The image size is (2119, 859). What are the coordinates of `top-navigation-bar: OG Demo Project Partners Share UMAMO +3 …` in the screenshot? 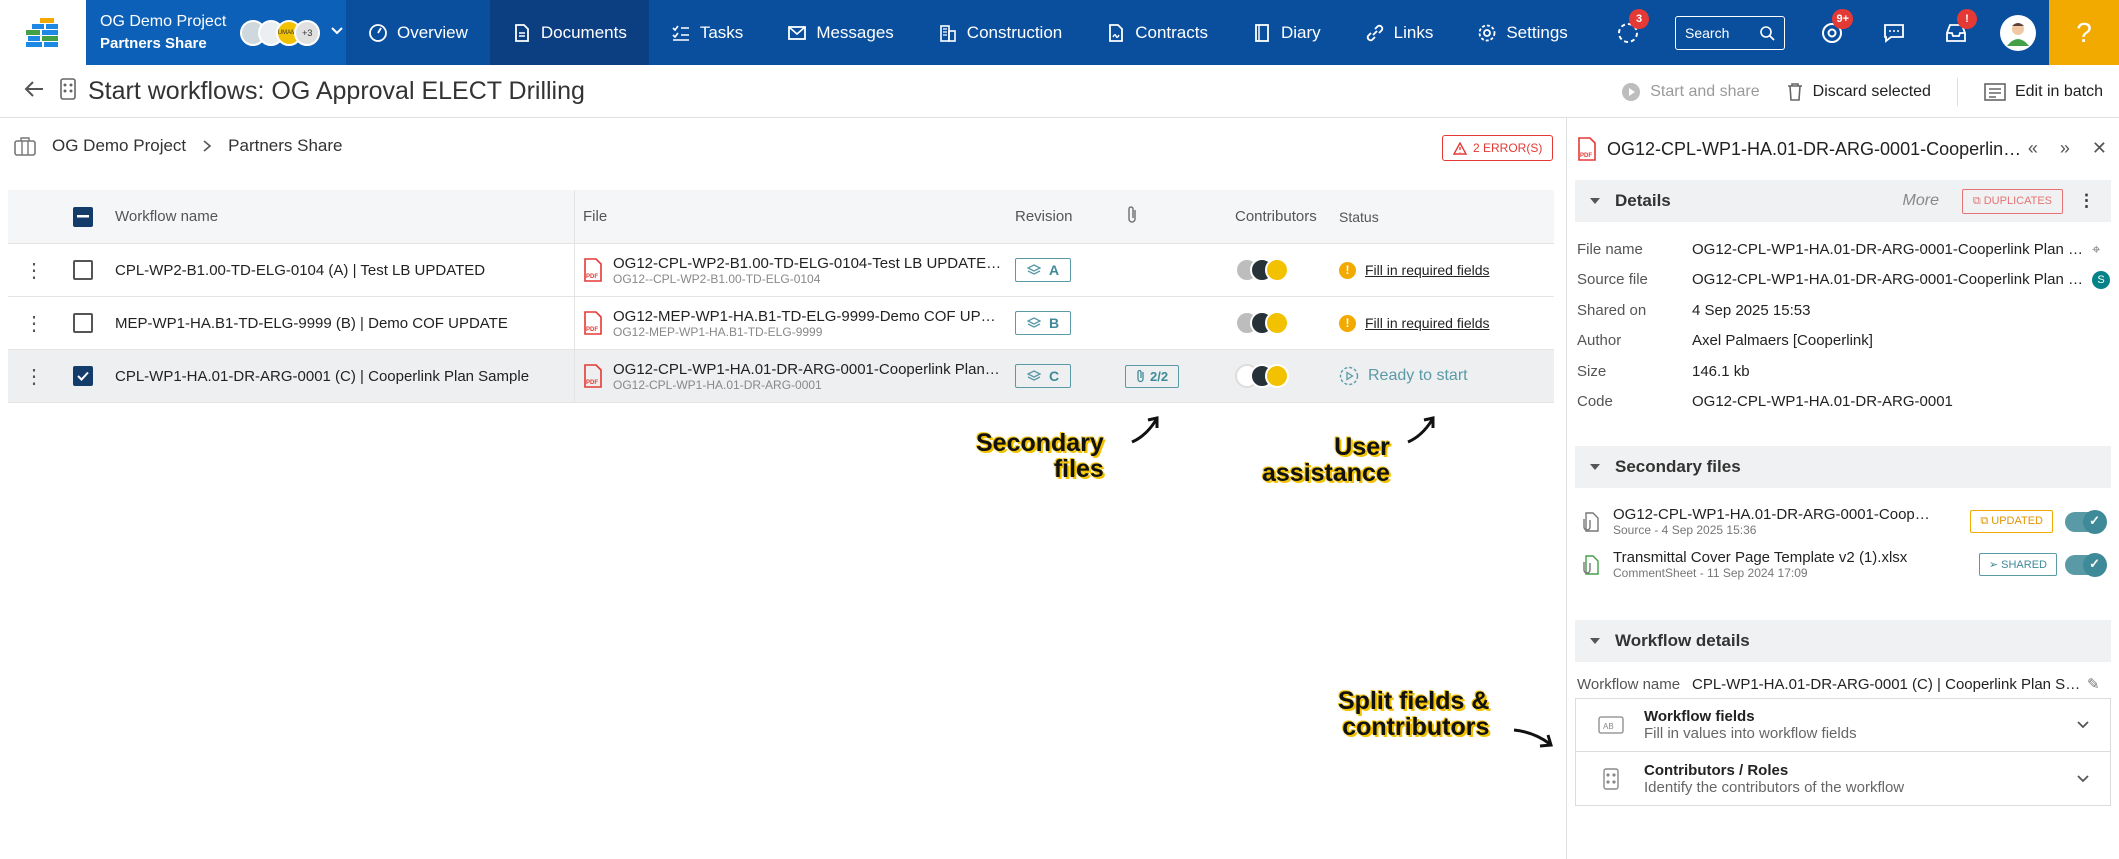 It's located at (1059, 32).